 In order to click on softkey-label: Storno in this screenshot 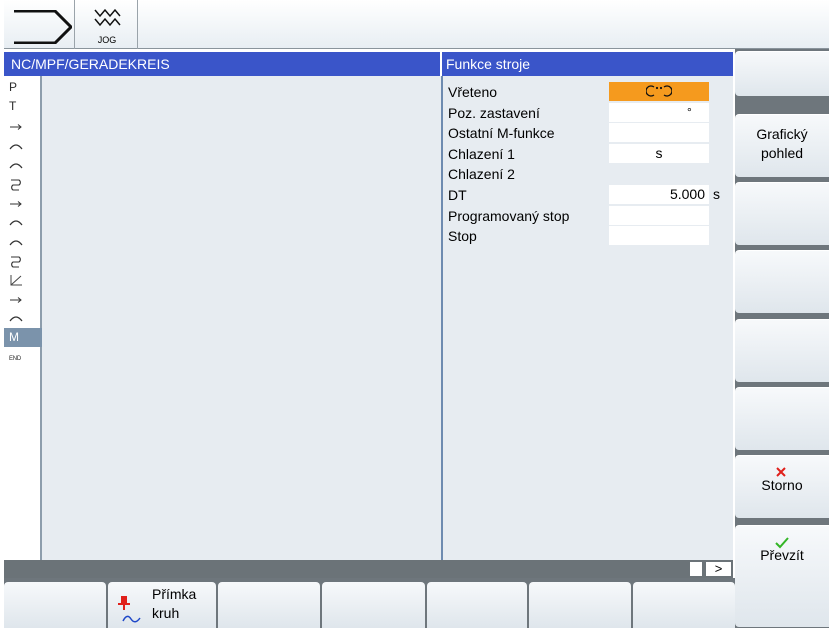, I will do `click(782, 485)`.